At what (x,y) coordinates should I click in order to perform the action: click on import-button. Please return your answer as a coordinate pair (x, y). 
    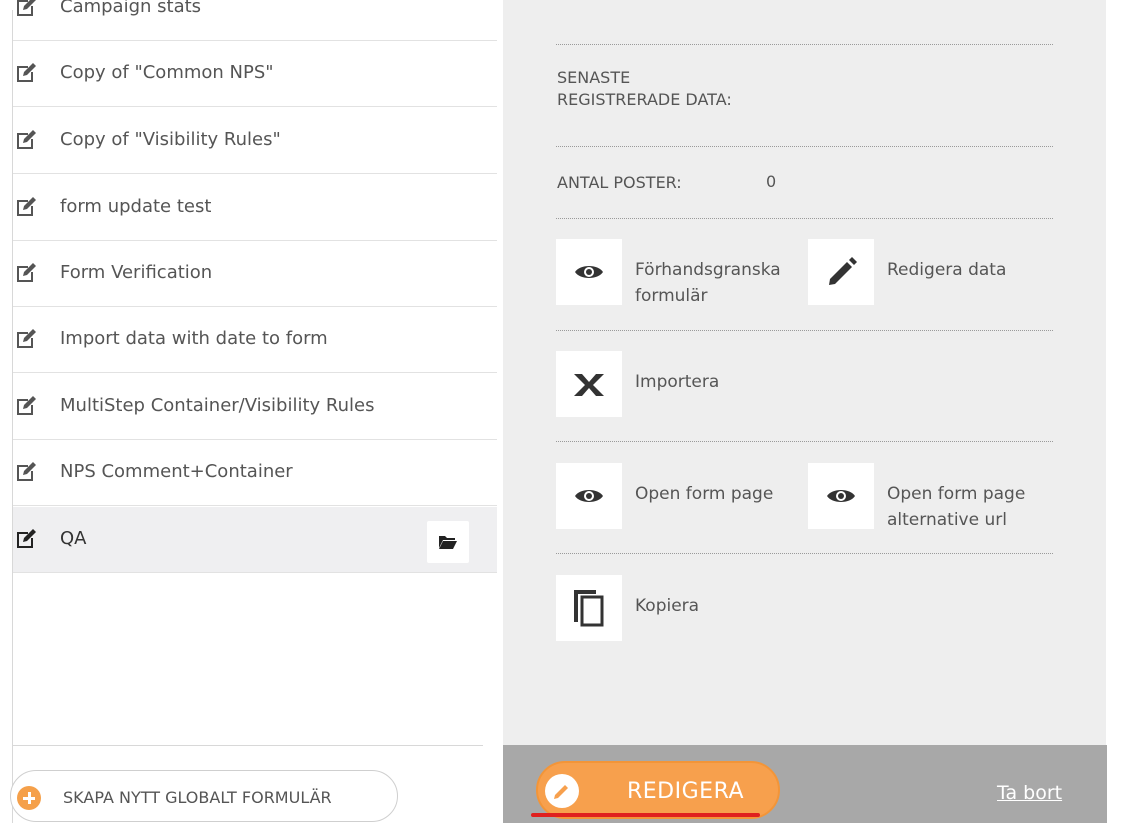
    Looking at the image, I should click on (589, 384).